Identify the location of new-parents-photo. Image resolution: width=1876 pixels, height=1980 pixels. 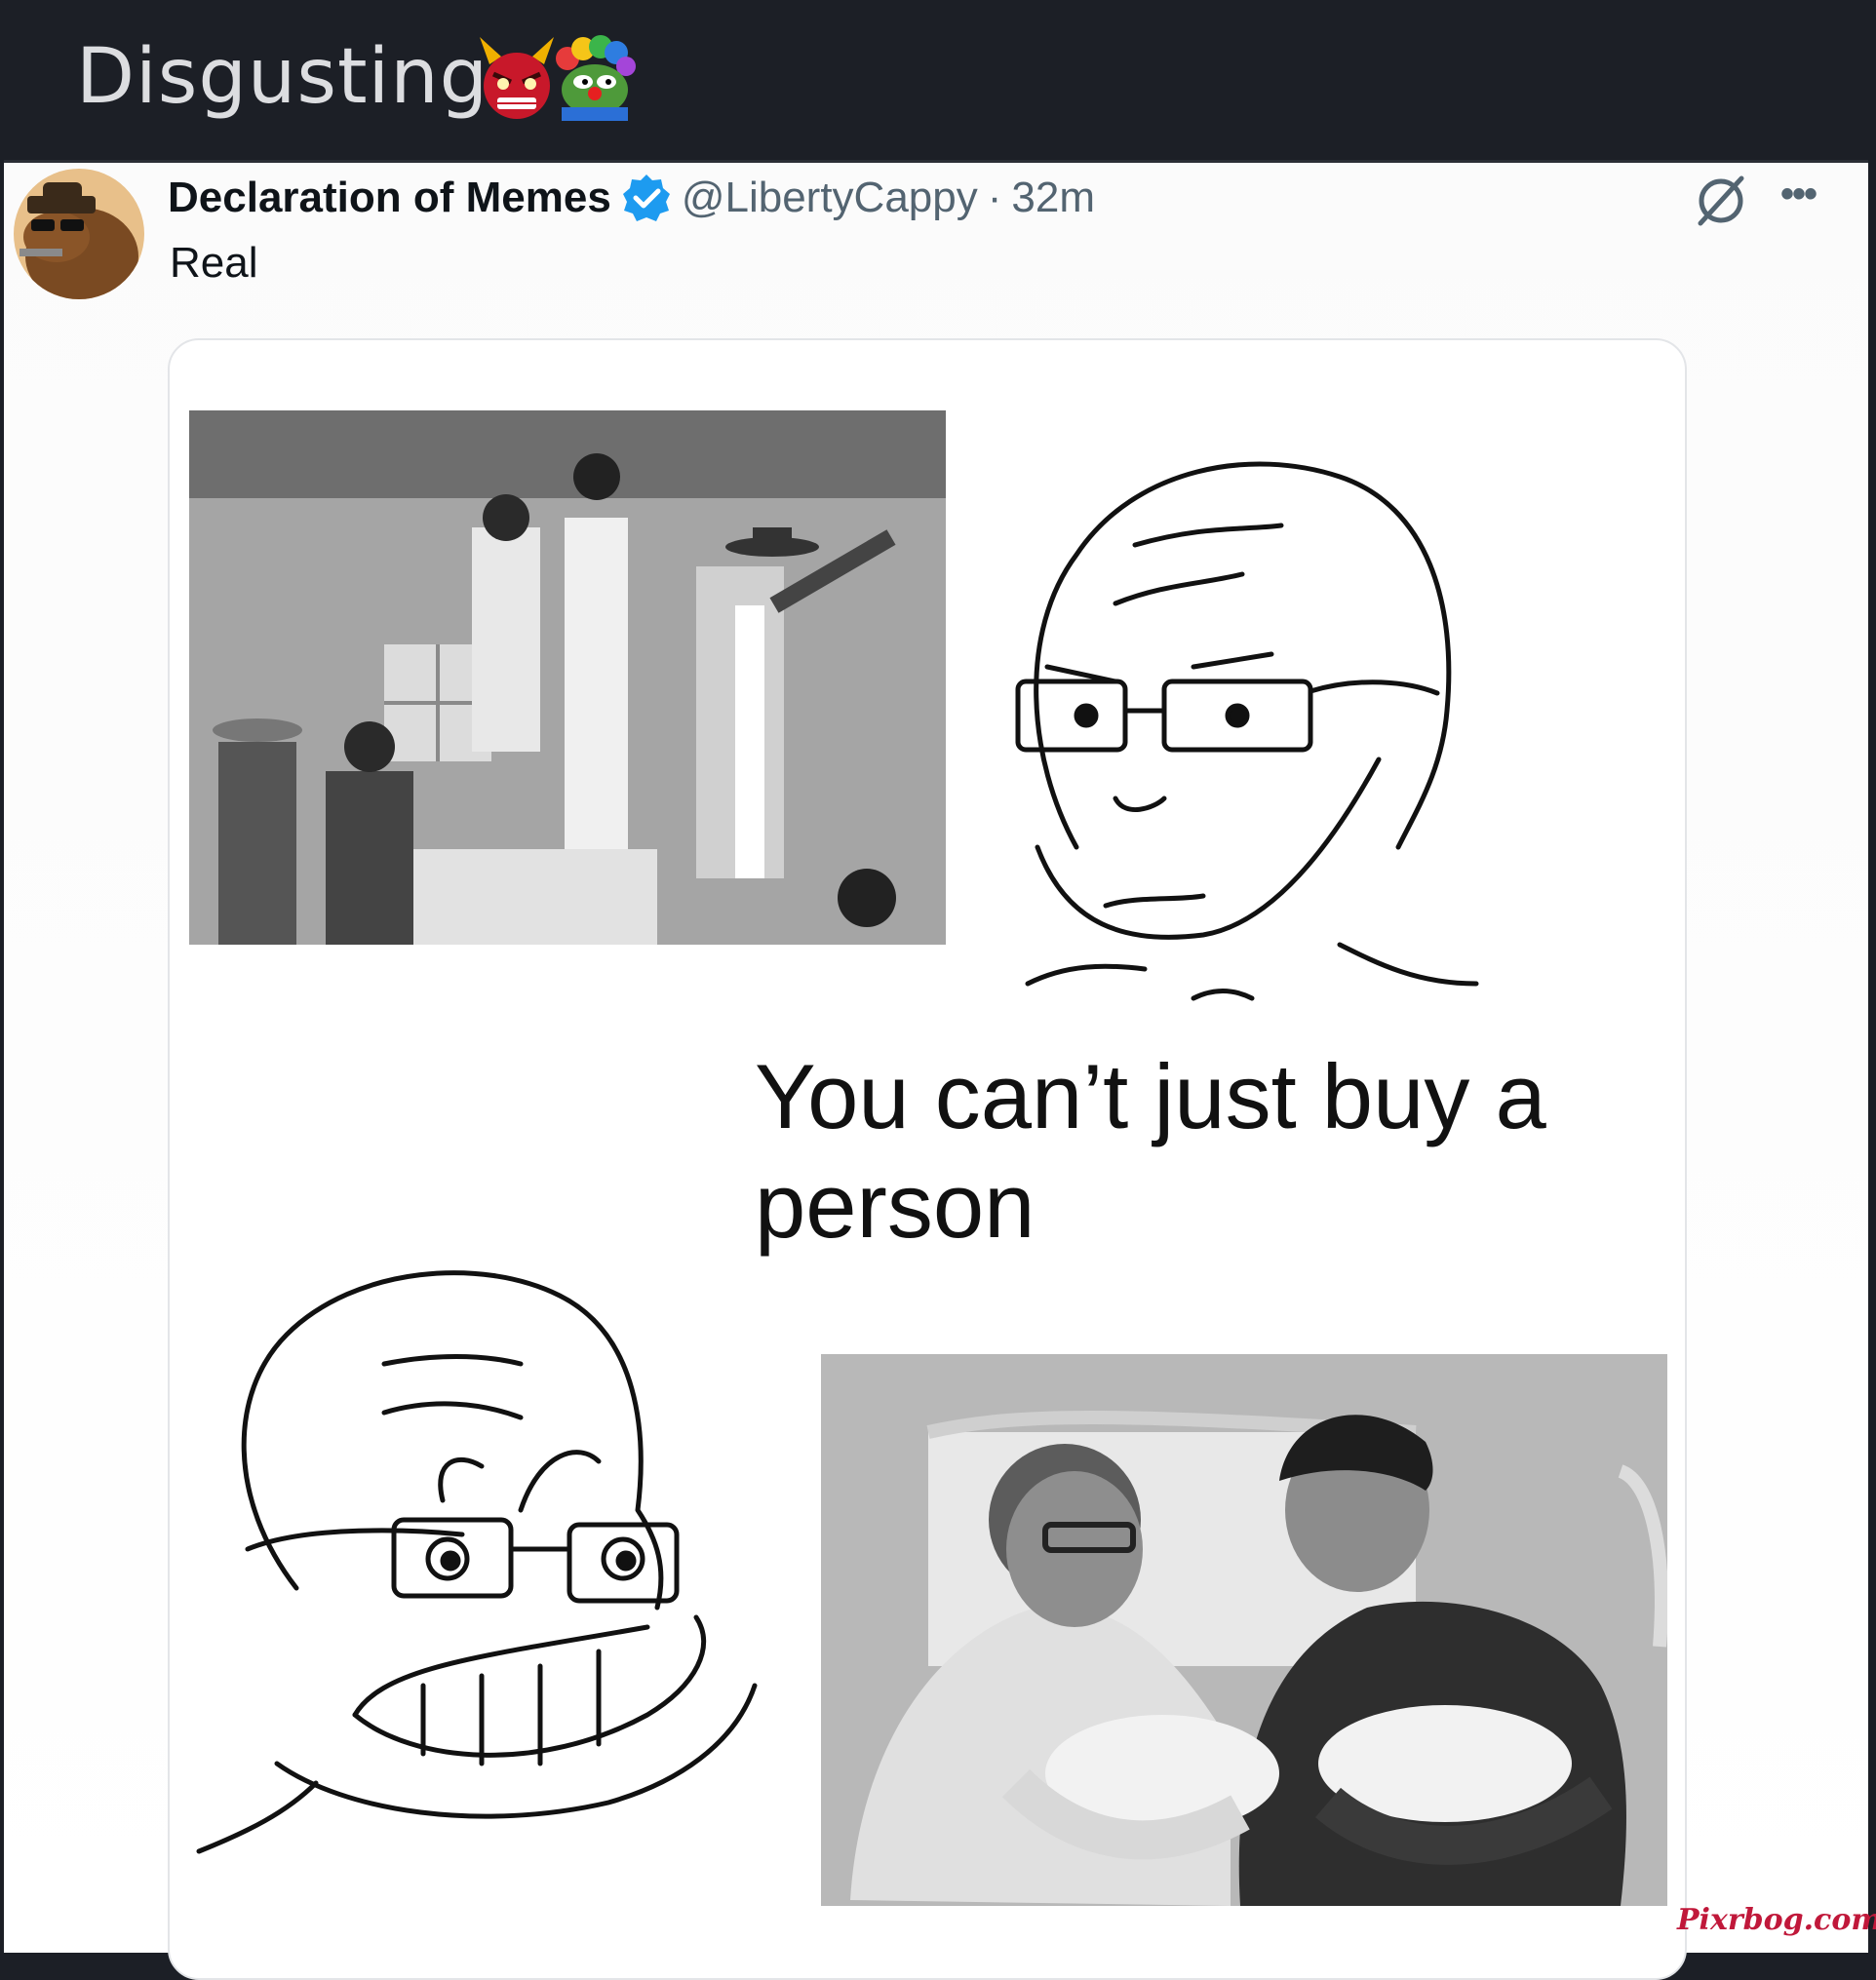
(1244, 1630).